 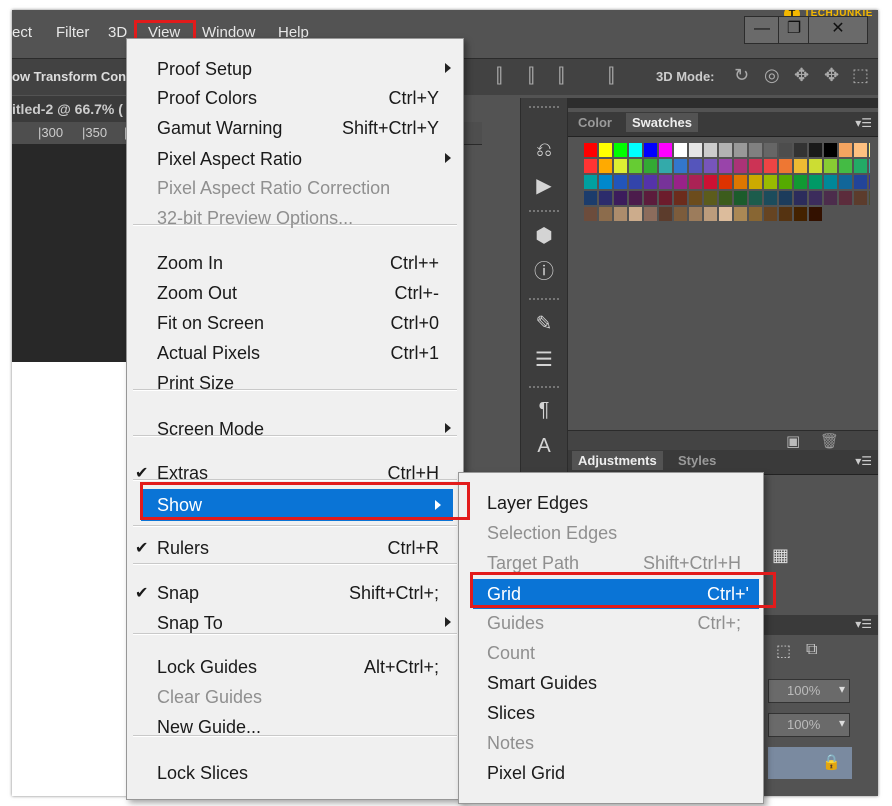 What do you see at coordinates (829, 441) in the screenshot?
I see `trash-icon: 🗑` at bounding box center [829, 441].